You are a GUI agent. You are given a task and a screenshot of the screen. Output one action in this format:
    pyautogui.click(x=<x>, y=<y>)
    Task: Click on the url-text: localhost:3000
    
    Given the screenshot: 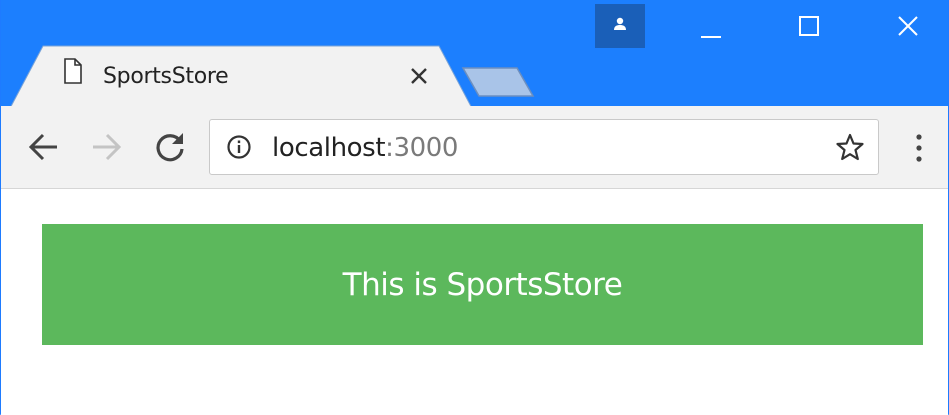 What is the action you would take?
    pyautogui.click(x=365, y=148)
    